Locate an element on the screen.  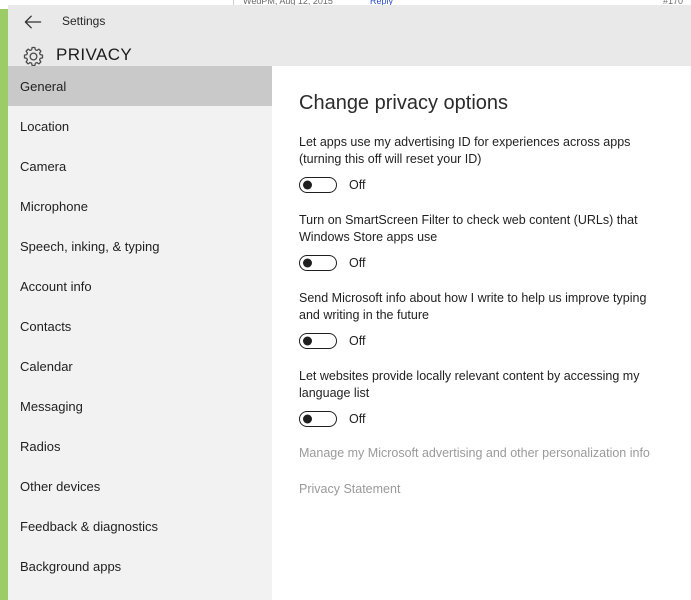
sidebar-item-label: Contacts is located at coordinates (46, 326).